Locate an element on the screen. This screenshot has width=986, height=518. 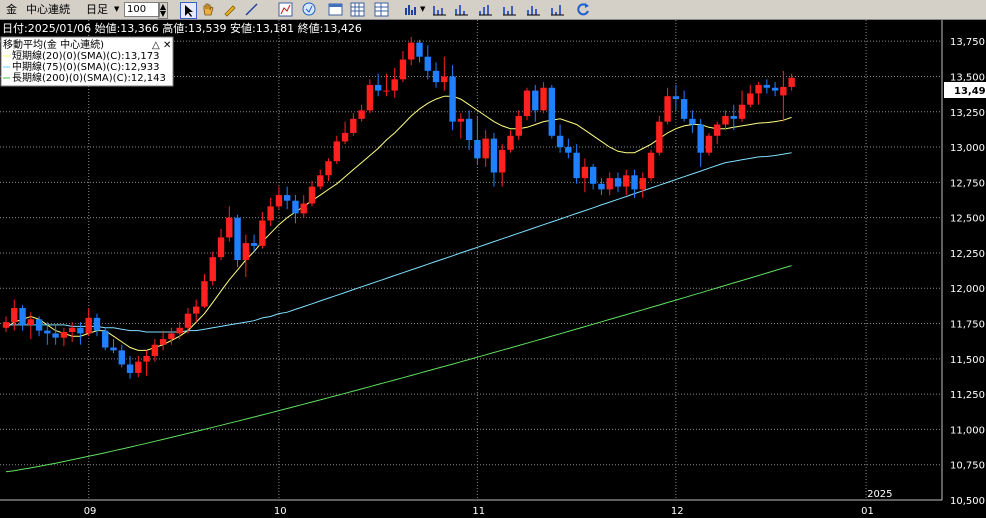
pencil-icon is located at coordinates (229, 9).